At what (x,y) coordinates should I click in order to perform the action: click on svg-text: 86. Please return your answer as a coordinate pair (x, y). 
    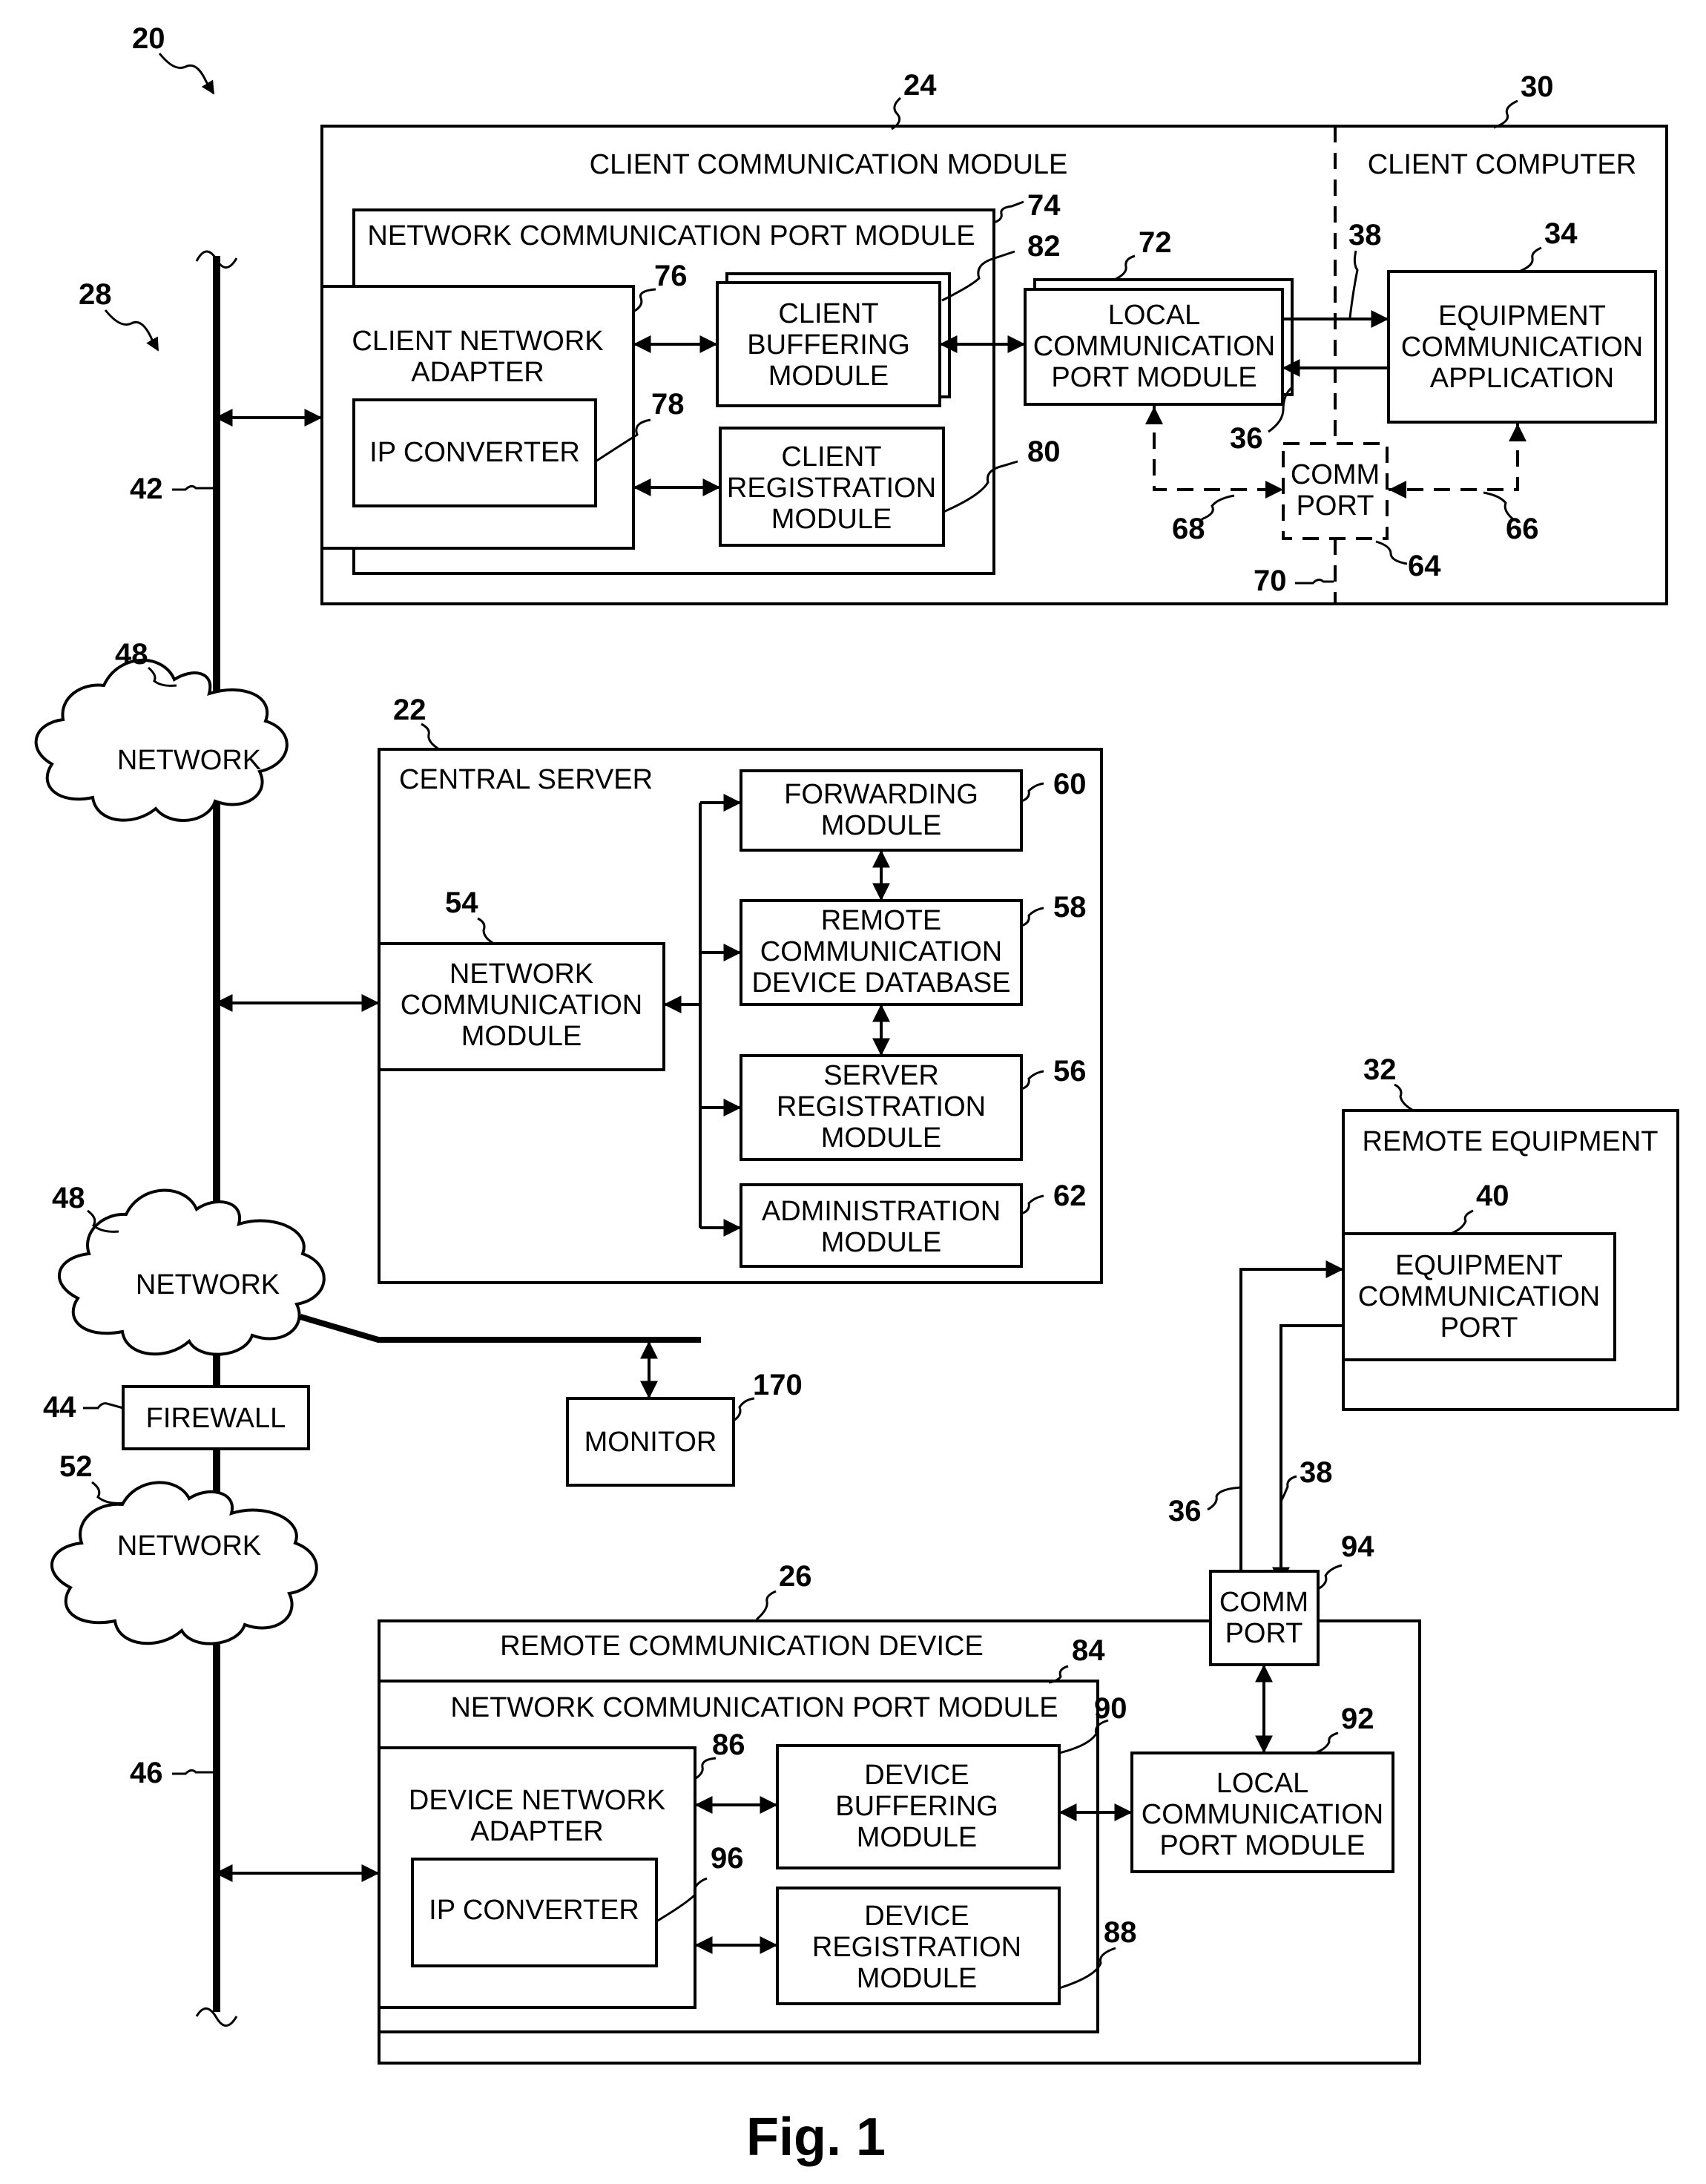
    Looking at the image, I should click on (728, 1745).